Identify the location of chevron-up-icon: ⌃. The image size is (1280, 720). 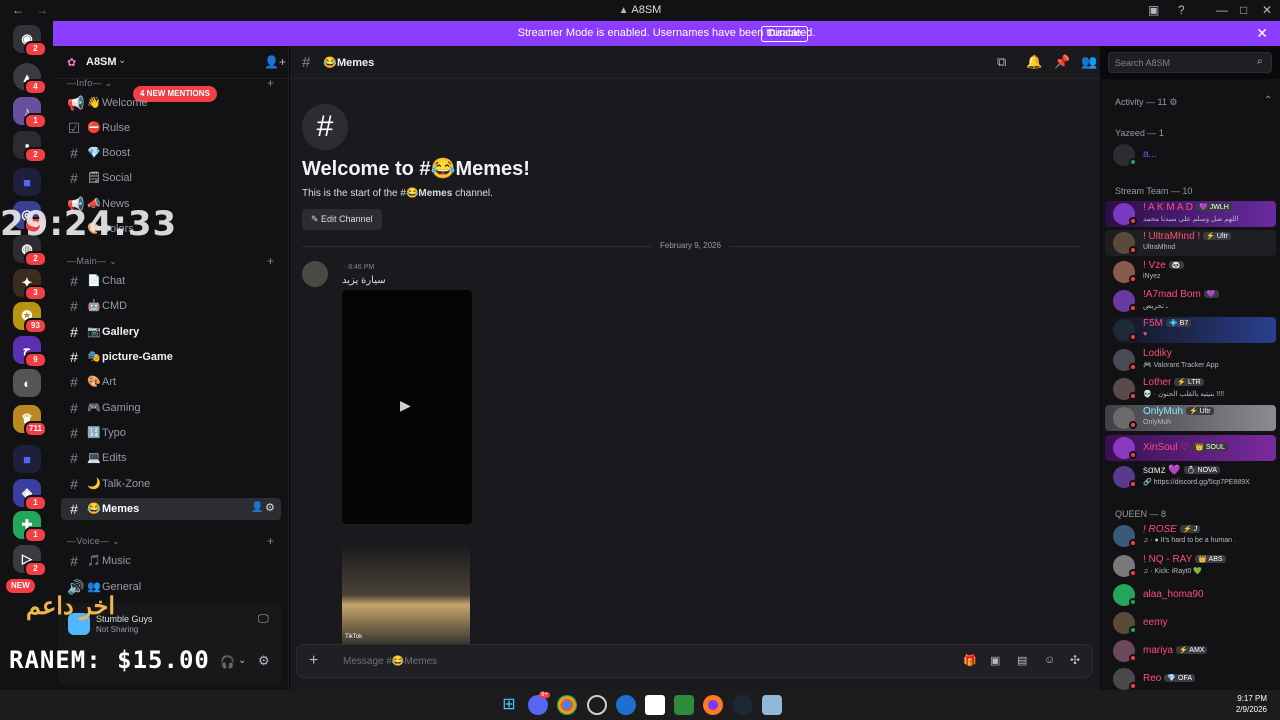
(1268, 100).